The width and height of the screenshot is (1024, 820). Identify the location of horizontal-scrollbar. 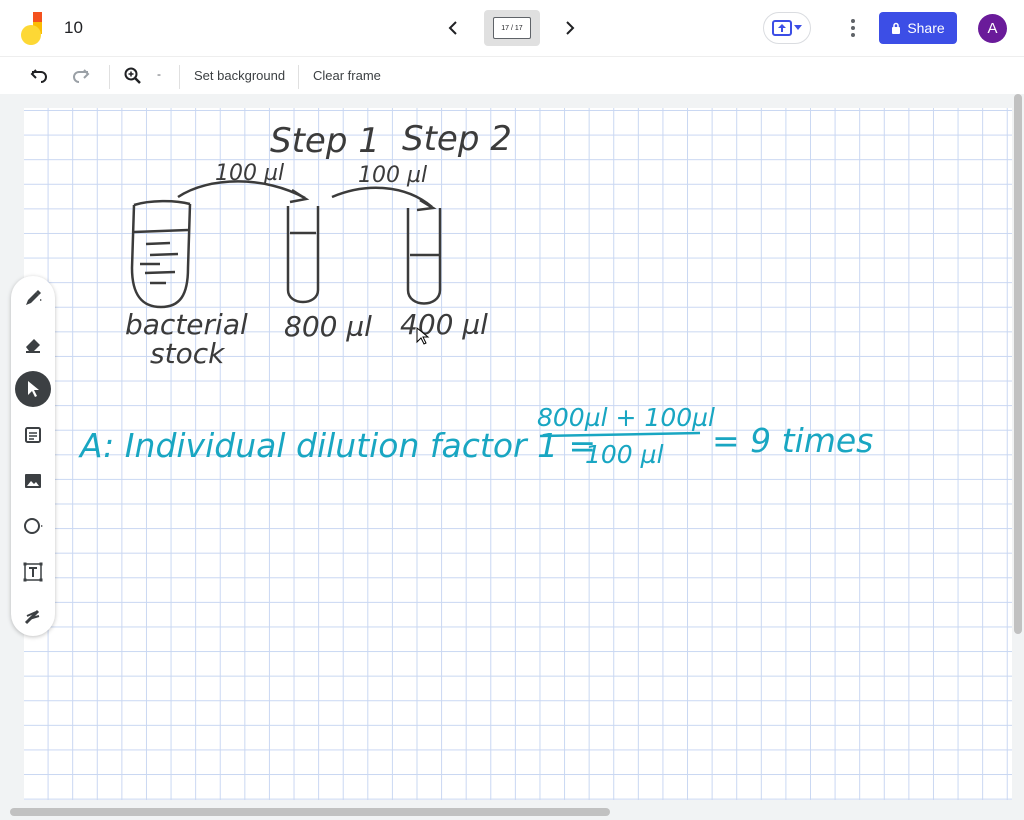
(310, 812).